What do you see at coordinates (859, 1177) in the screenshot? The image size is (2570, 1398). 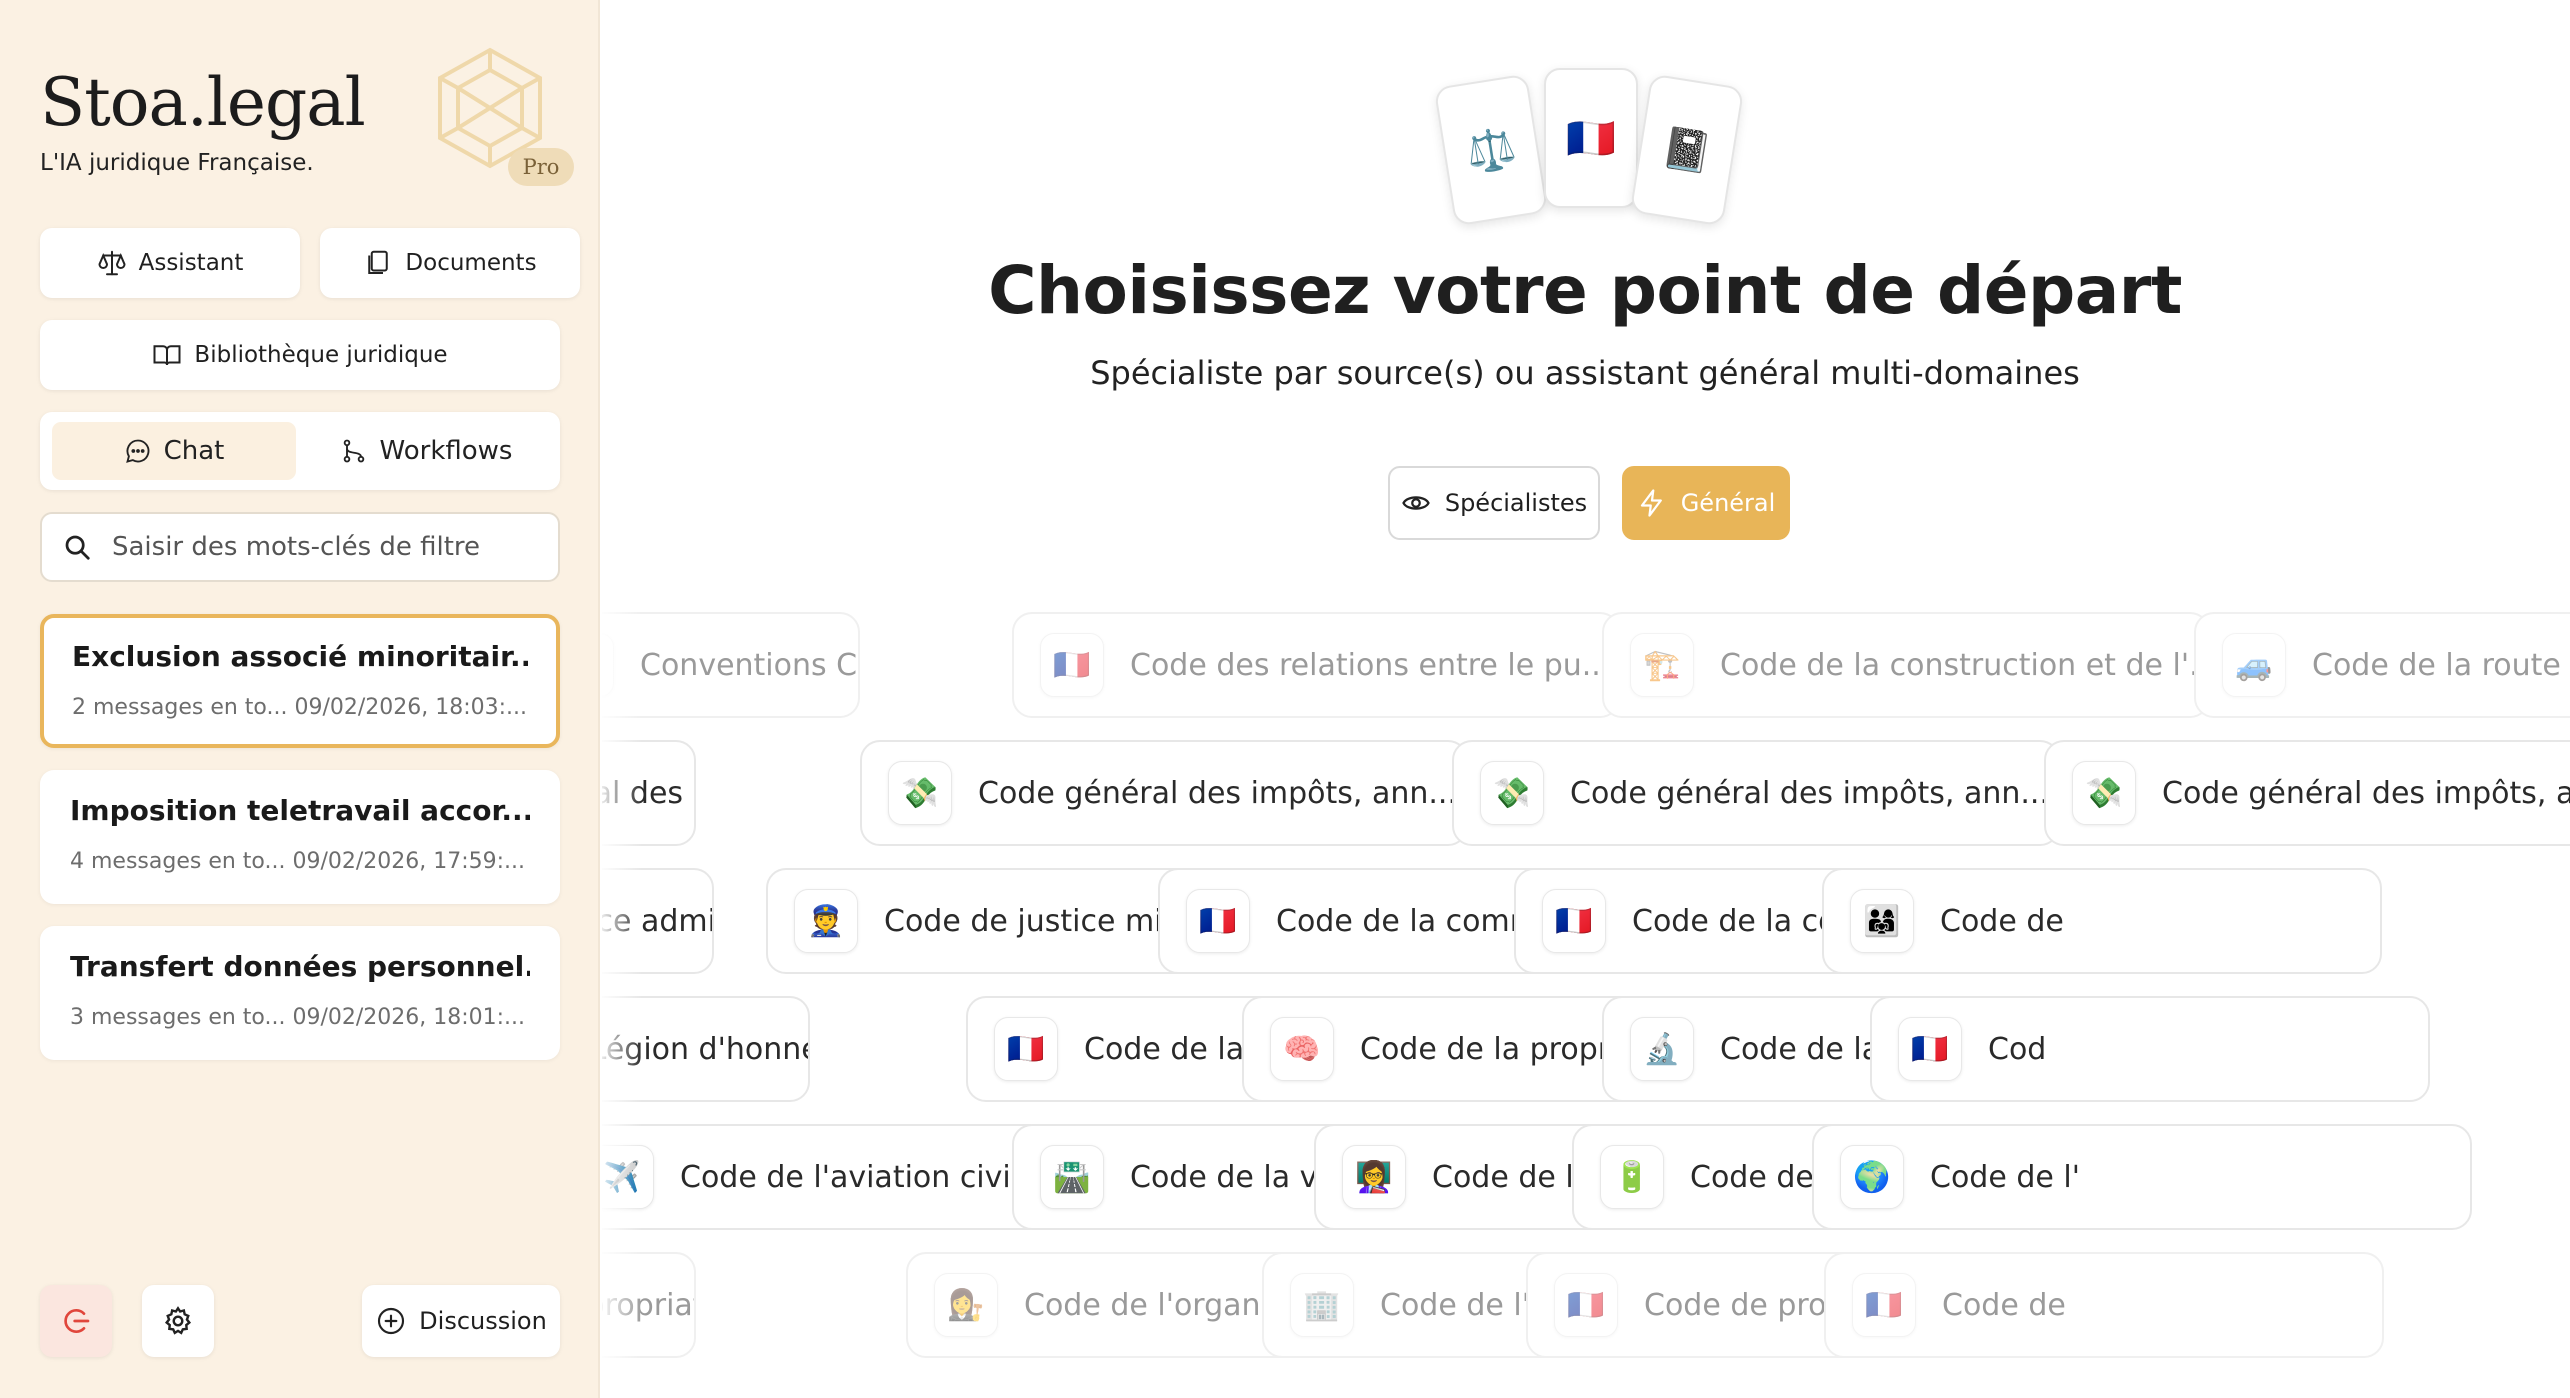 I see `code-chip-label: Code de l'aviation civile` at bounding box center [859, 1177].